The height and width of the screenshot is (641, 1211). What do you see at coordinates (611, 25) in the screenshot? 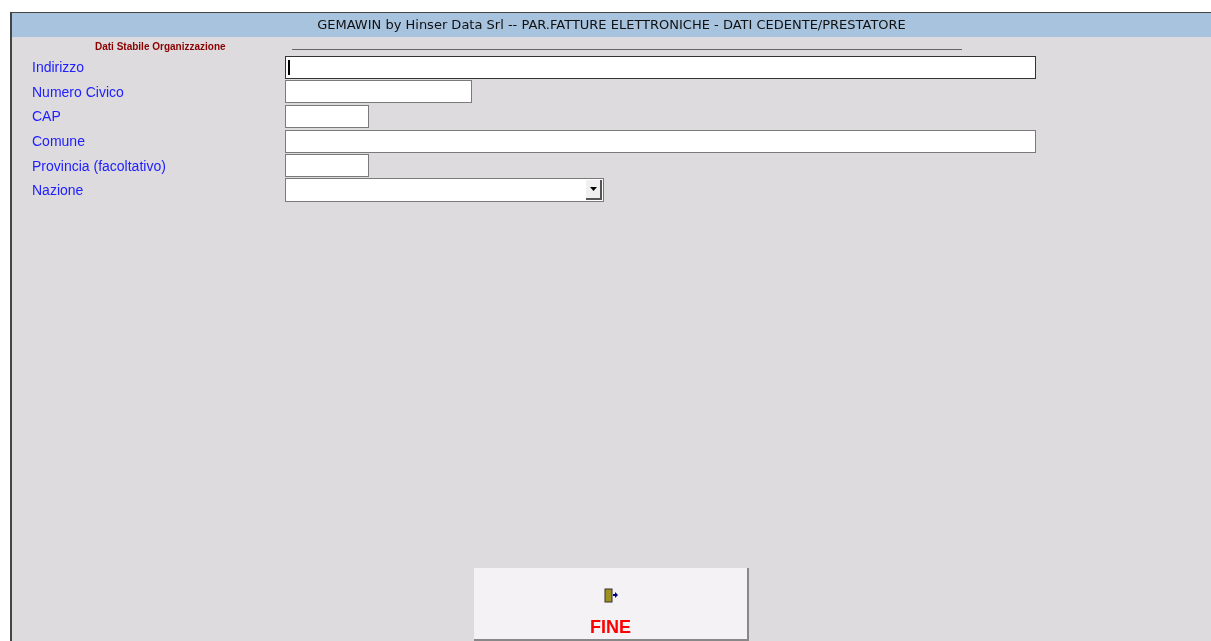
I see `window-title: GEMAWIN by Hinser Data Srl -- PAR.FATTURE ELETTRONICHE - DATI CEDENTE/PRESTATORE` at bounding box center [611, 25].